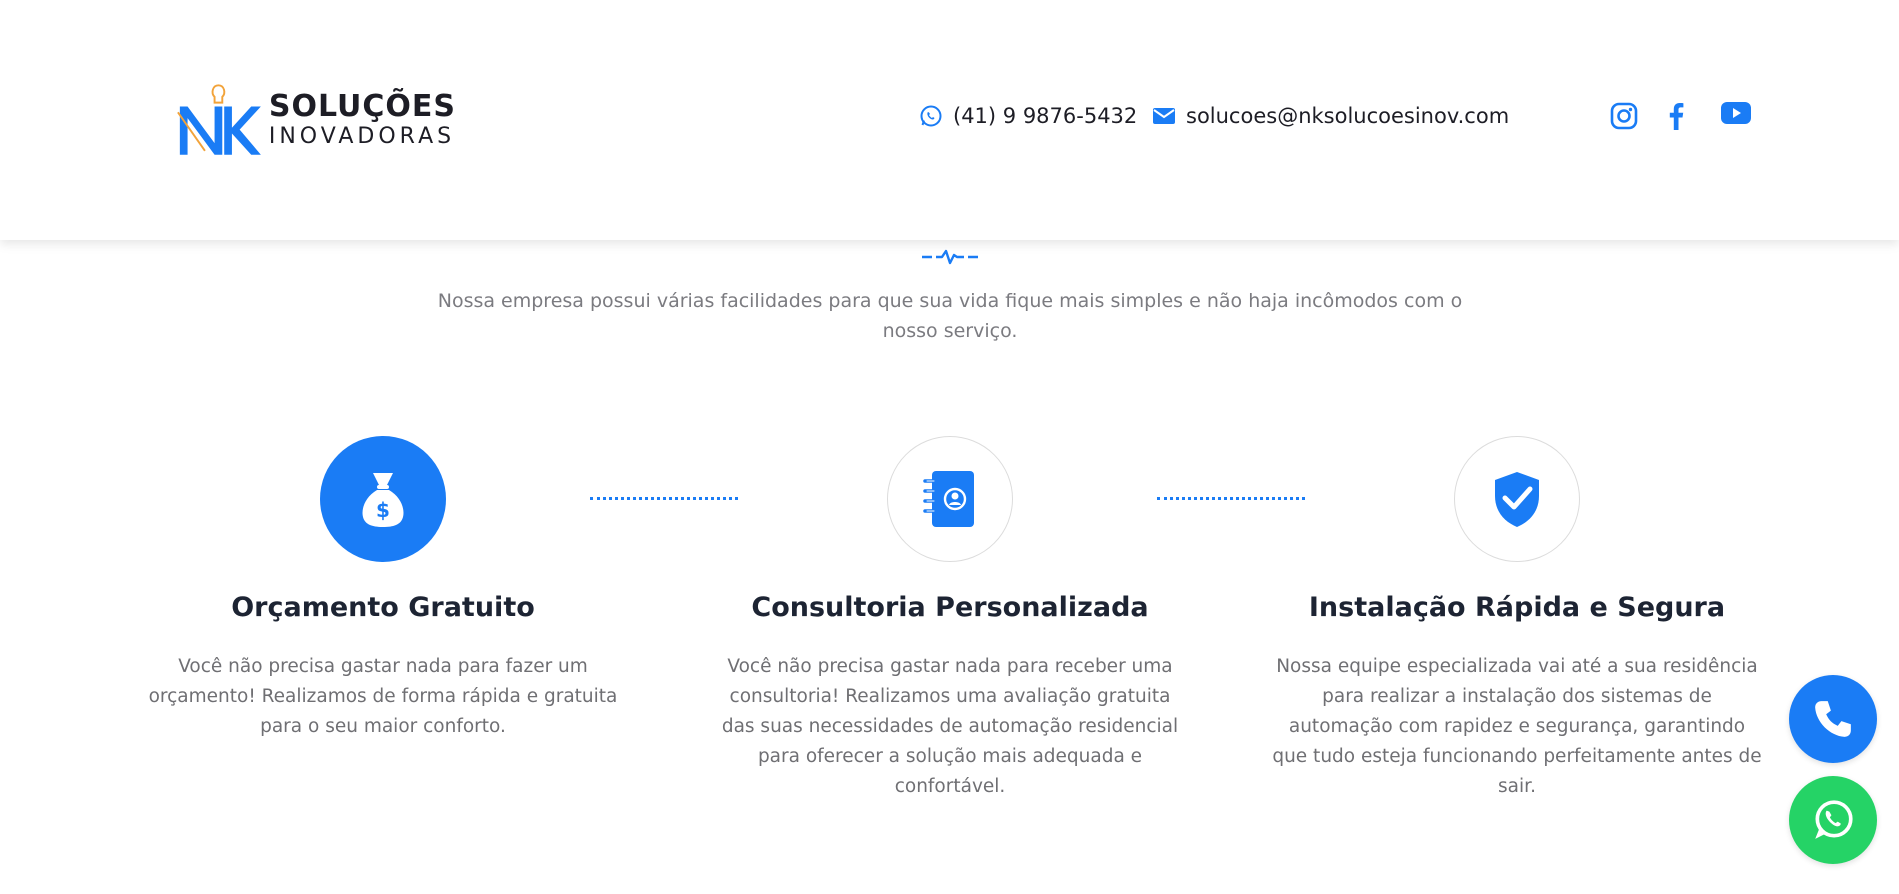 The width and height of the screenshot is (1899, 894). What do you see at coordinates (950, 607) in the screenshot?
I see `step-2-title: Consultoria Personalizada` at bounding box center [950, 607].